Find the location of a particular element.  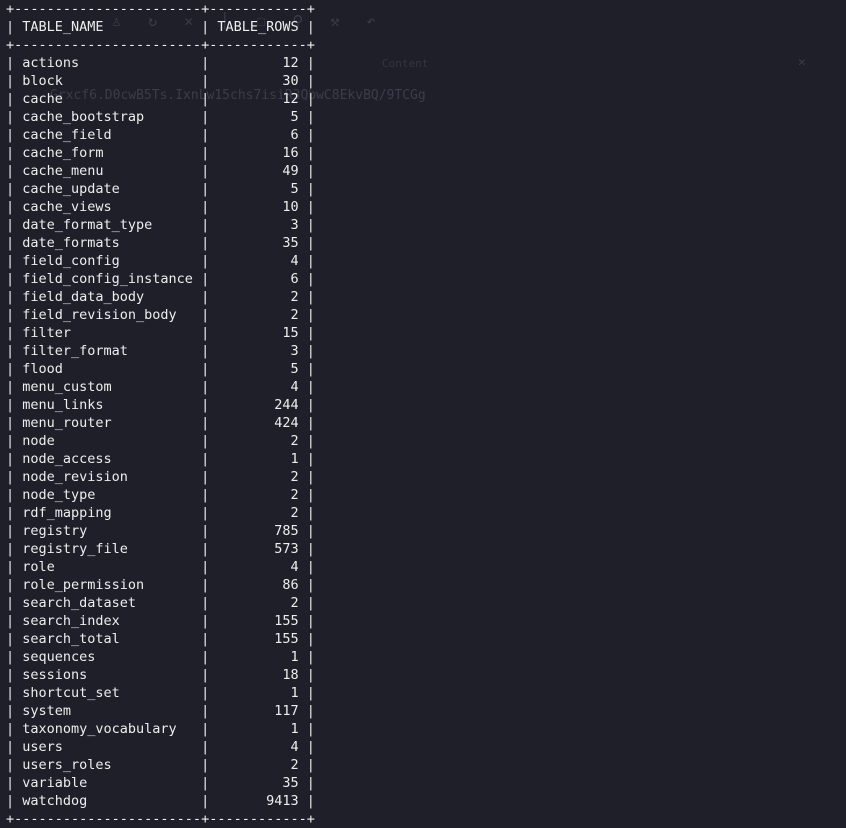

table-row: | node | 2 | is located at coordinates (160, 441).